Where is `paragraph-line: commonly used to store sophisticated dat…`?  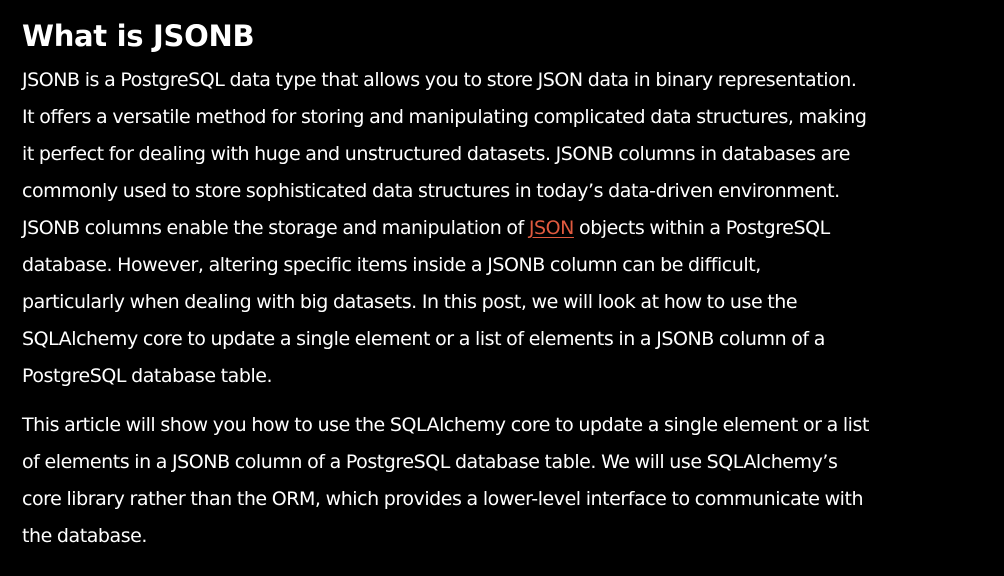 paragraph-line: commonly used to store sophisticated dat… is located at coordinates (431, 191).